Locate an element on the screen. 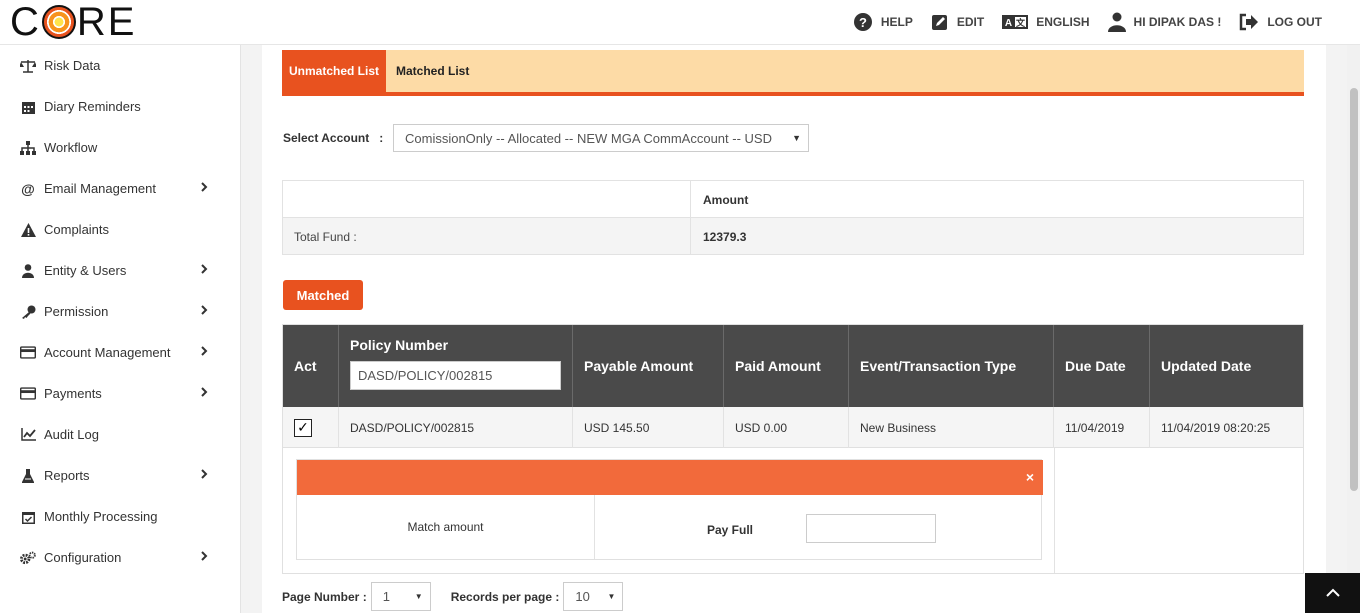 The image size is (1360, 613). fund-summary-table: Amount Total Fund : 12379.3 is located at coordinates (793, 217).